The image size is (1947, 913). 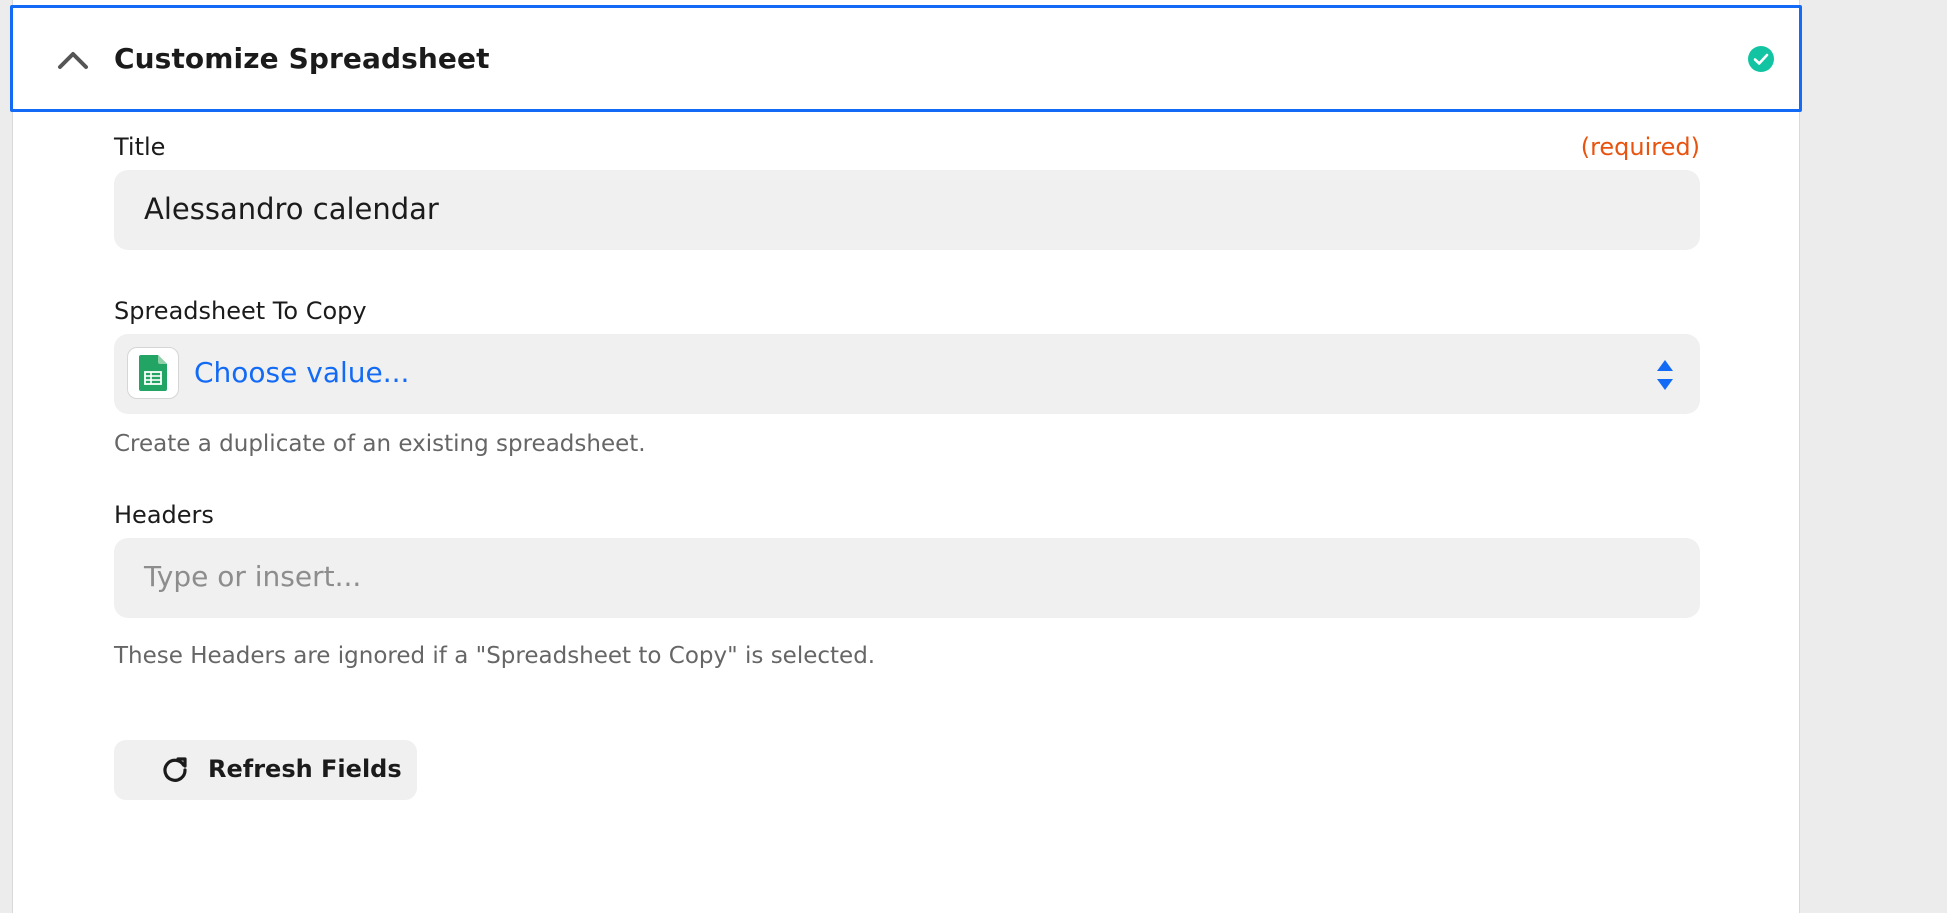 I want to click on select-stepper-icon, so click(x=1665, y=375).